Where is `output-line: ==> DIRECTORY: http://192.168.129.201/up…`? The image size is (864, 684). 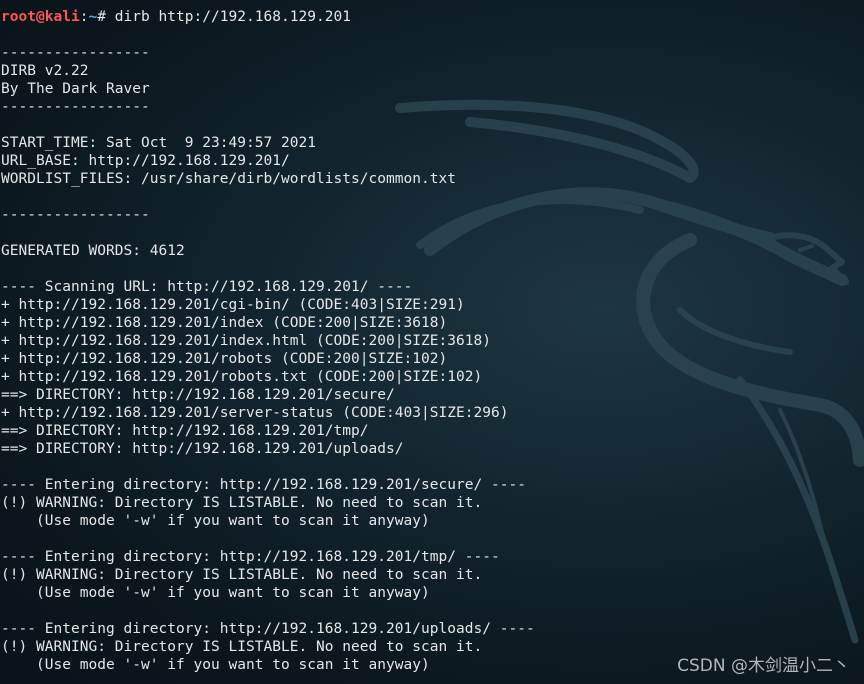 output-line: ==> DIRECTORY: http://192.168.129.201/up… is located at coordinates (202, 449).